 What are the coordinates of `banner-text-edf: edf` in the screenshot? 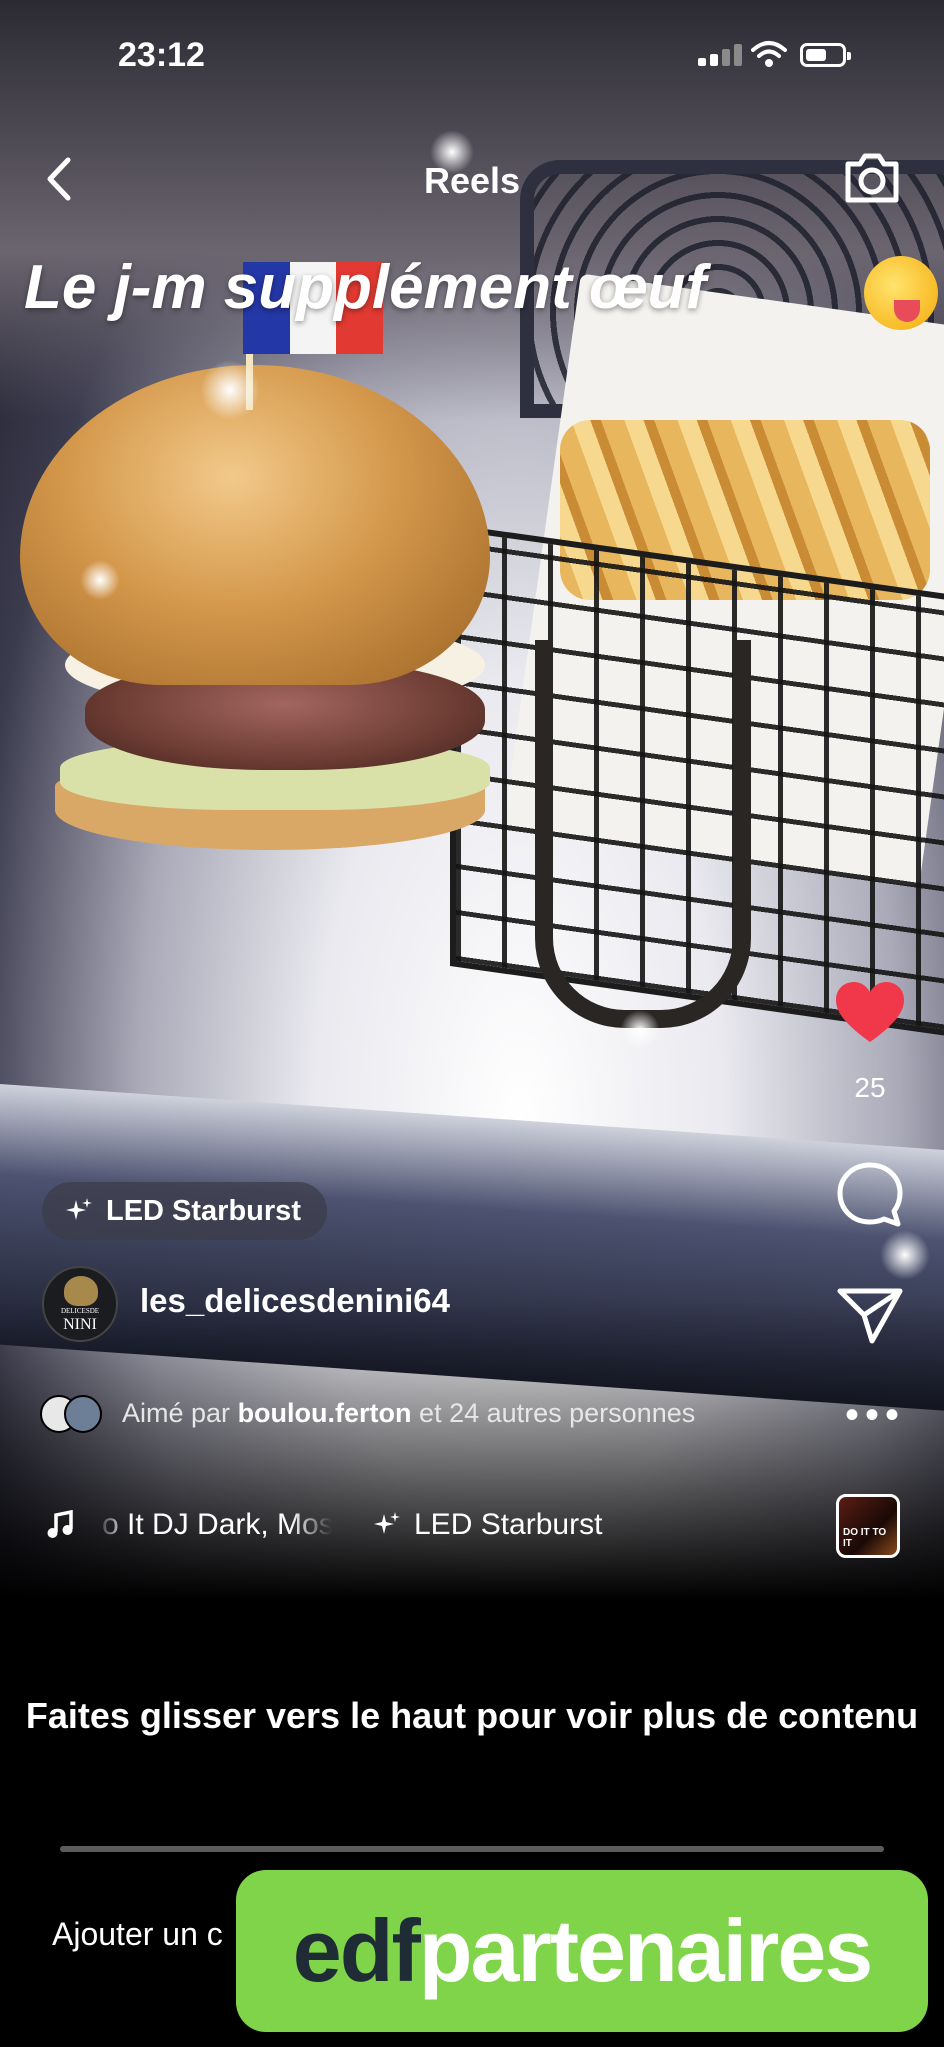 It's located at (356, 1950).